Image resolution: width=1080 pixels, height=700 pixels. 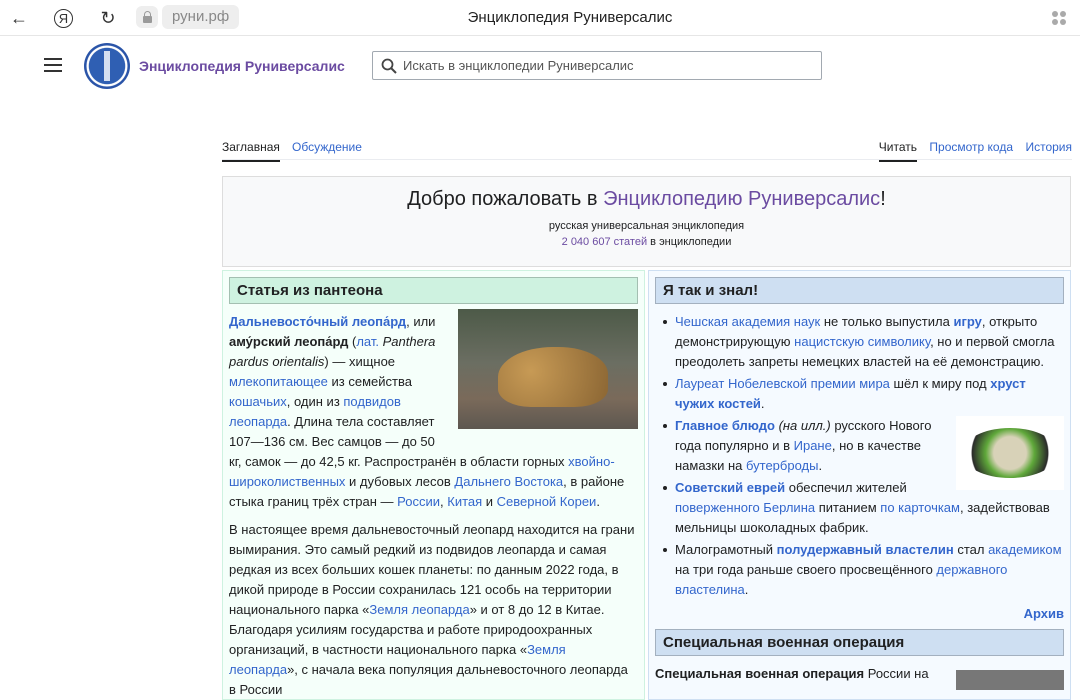 What do you see at coordinates (848, 507) in the screenshot?
I see `text-segment: питанием` at bounding box center [848, 507].